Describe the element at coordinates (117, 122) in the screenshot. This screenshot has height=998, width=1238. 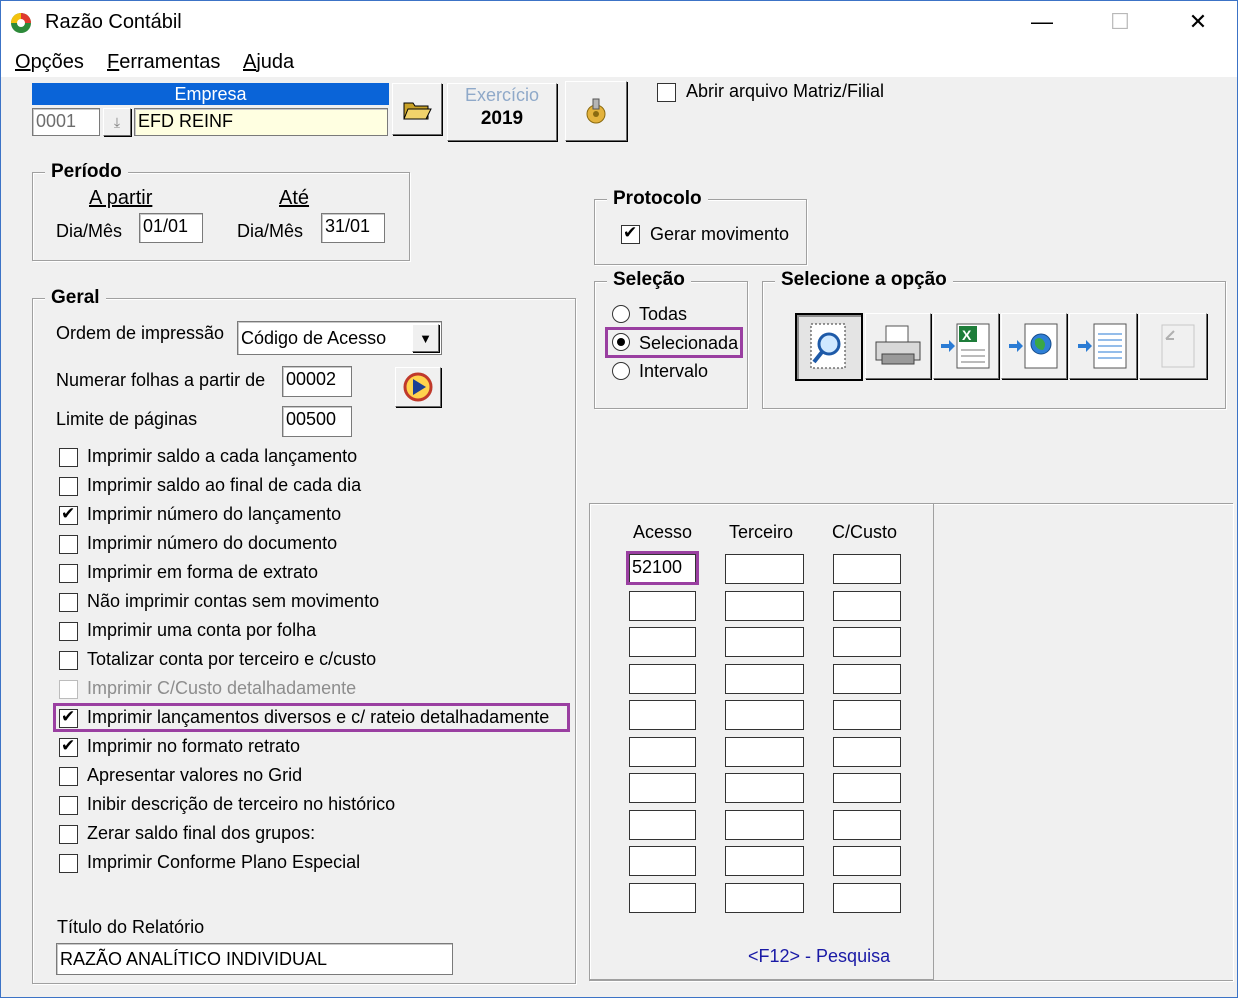
I see `empresa-lookup-button: ⤓` at that location.